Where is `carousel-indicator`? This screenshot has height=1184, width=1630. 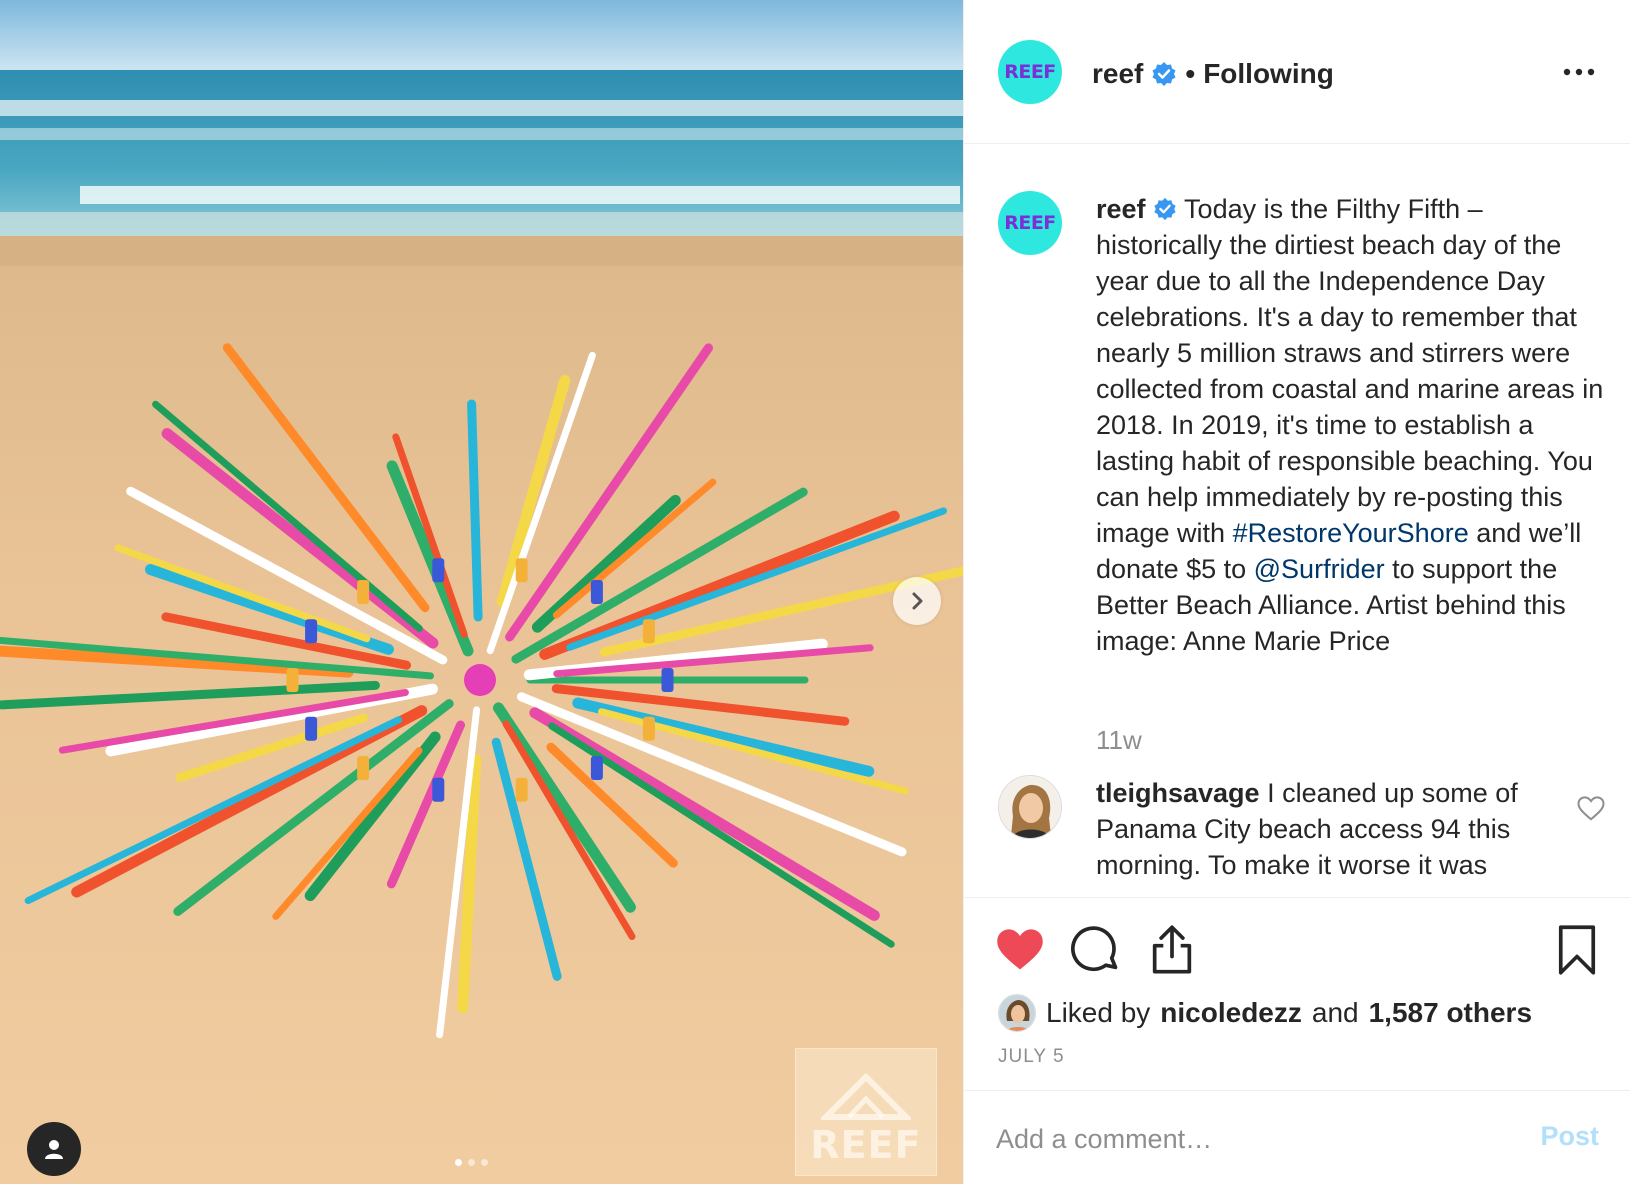 carousel-indicator is located at coordinates (471, 1162).